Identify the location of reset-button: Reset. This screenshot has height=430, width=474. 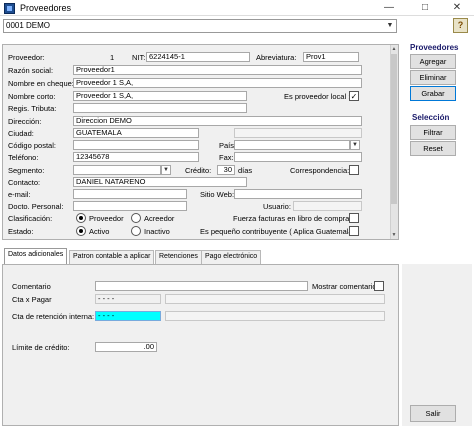
(433, 148).